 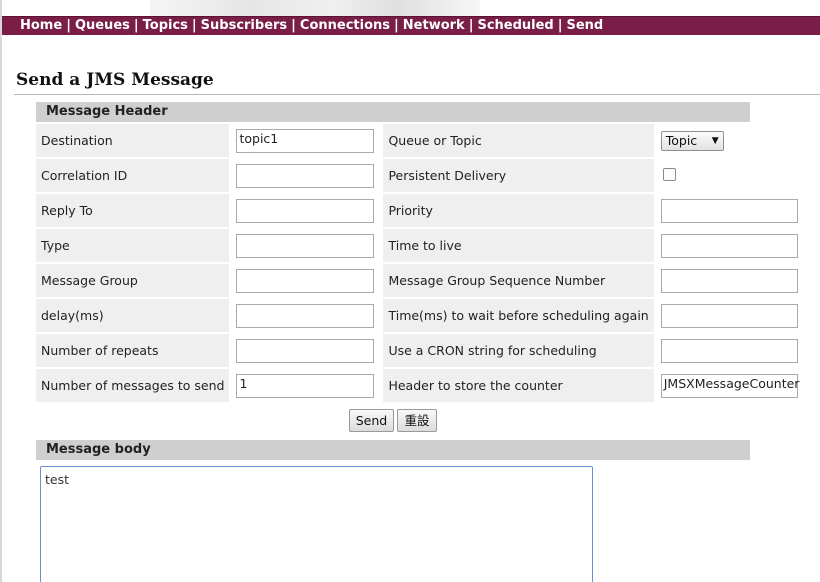 What do you see at coordinates (305, 210) in the screenshot?
I see `reply-to-input` at bounding box center [305, 210].